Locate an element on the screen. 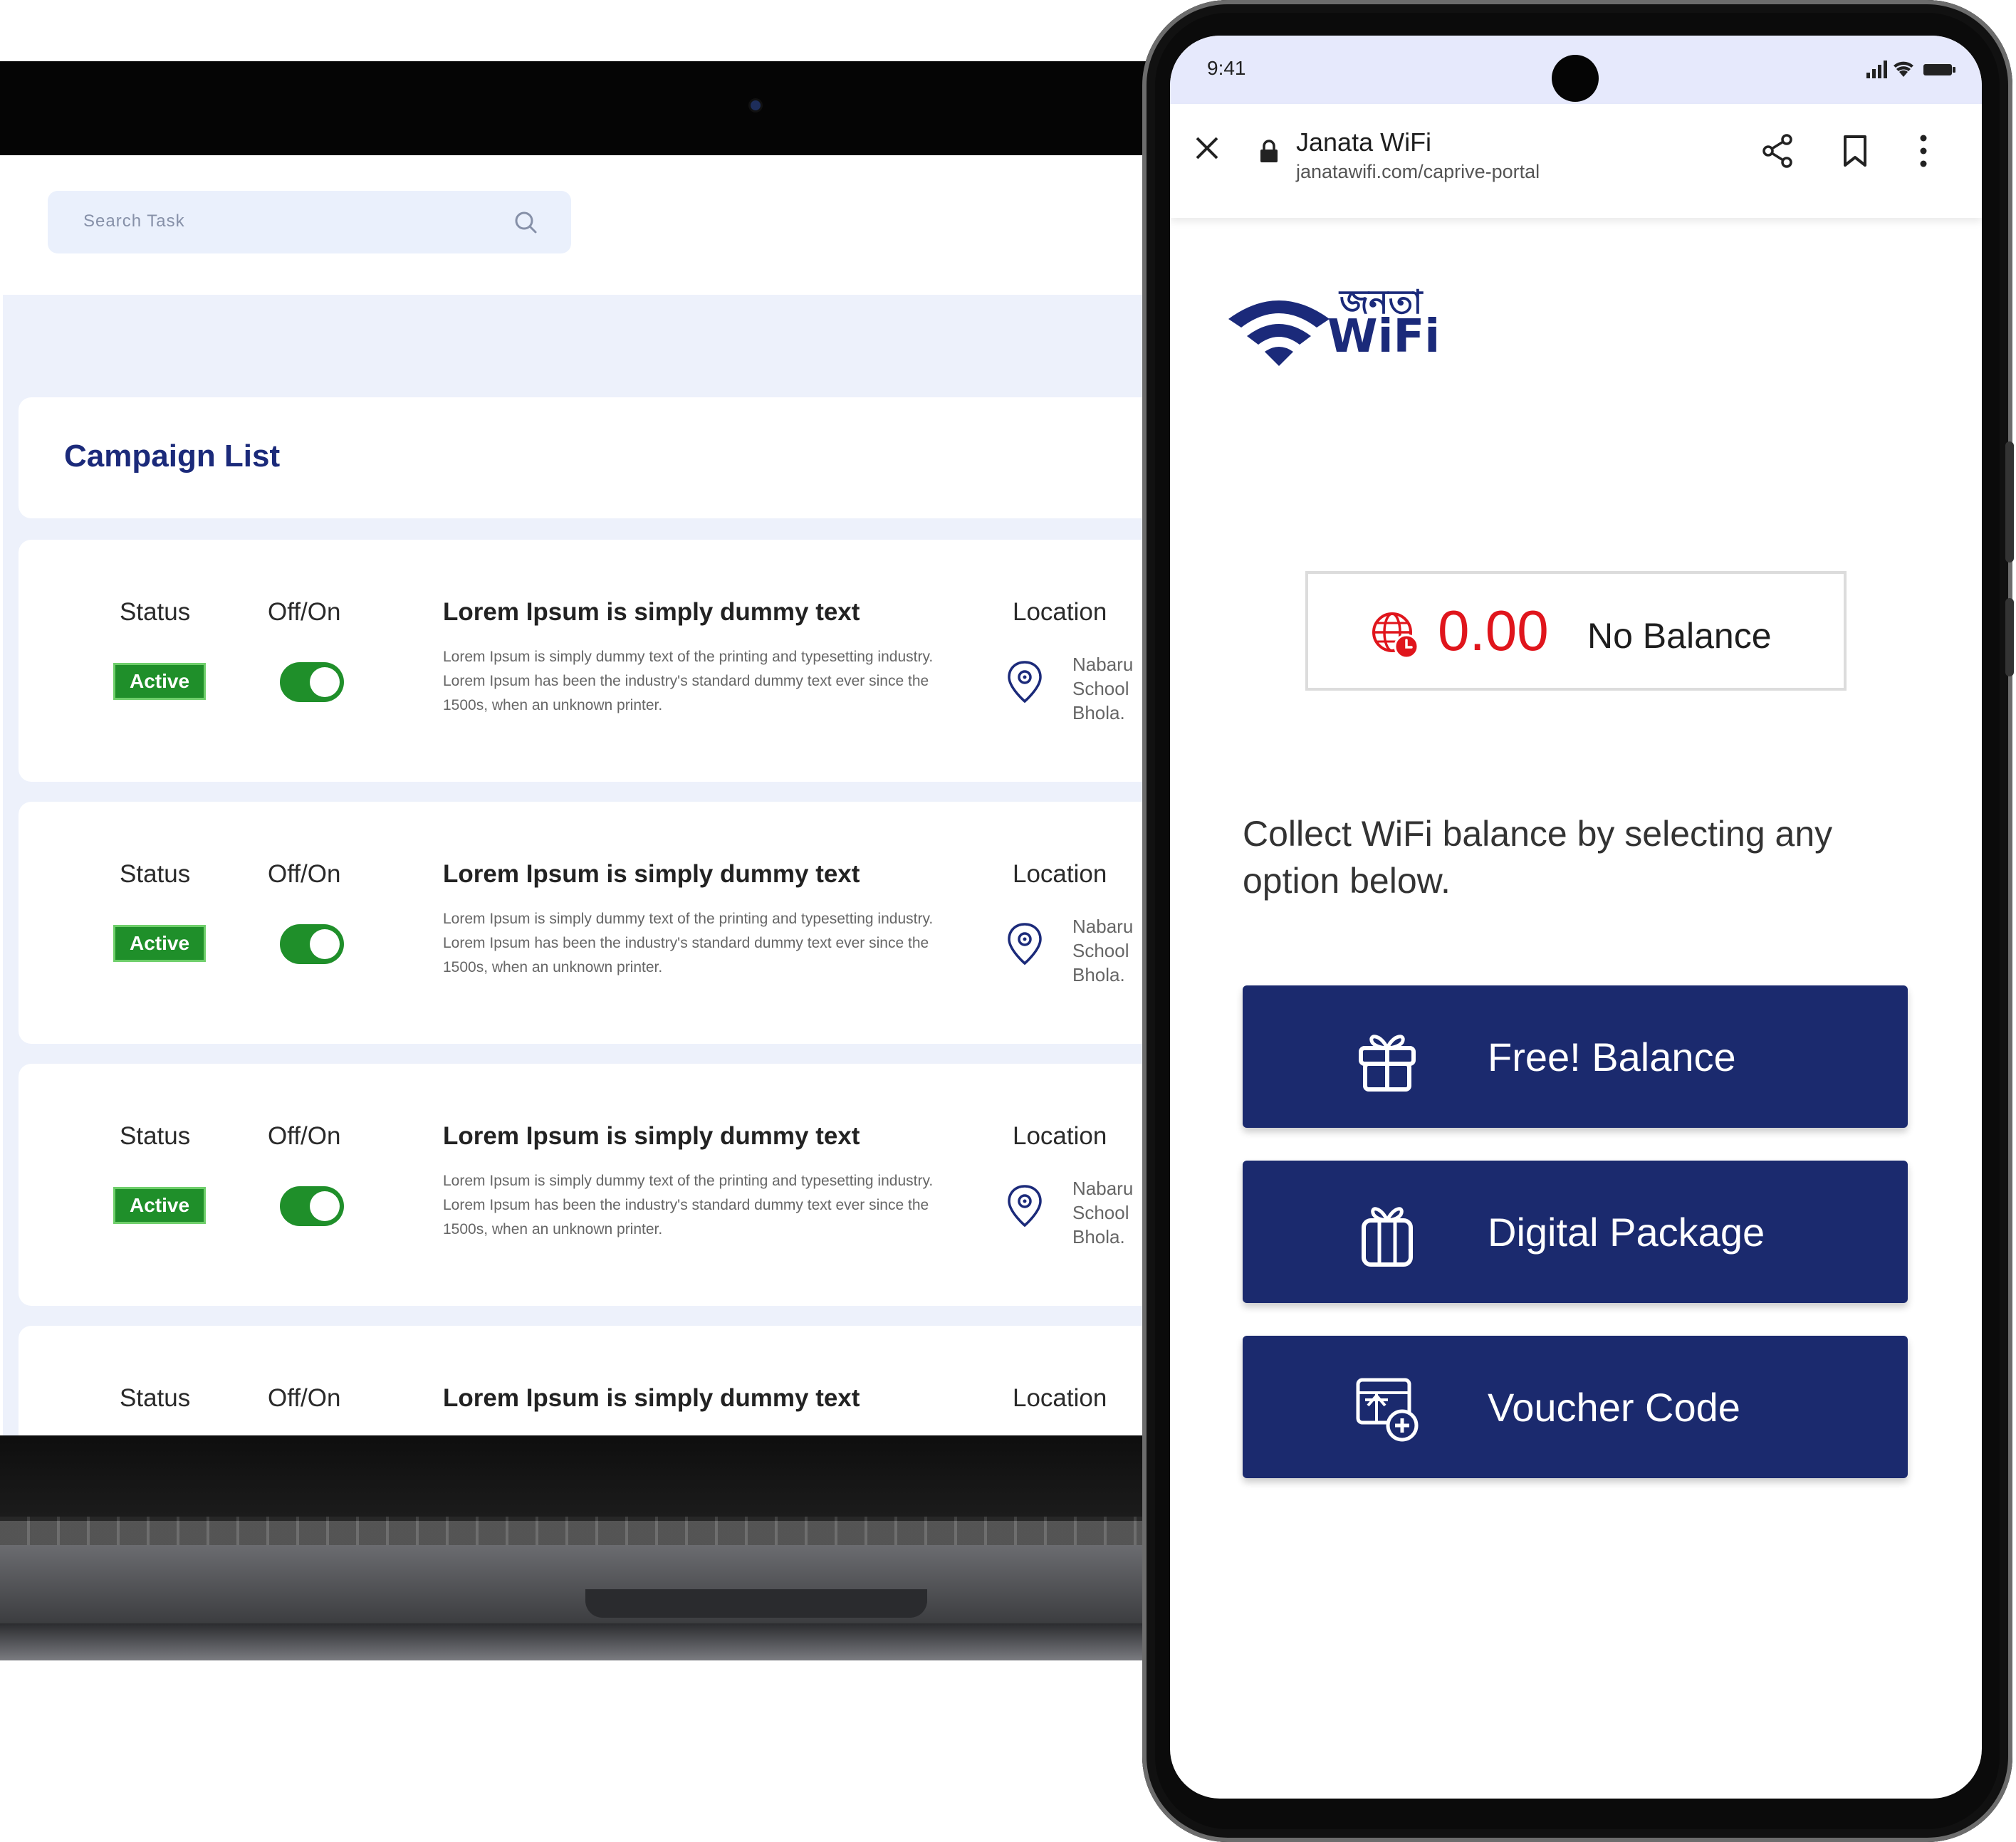 The height and width of the screenshot is (1842, 2016). share-icon is located at coordinates (1777, 150).